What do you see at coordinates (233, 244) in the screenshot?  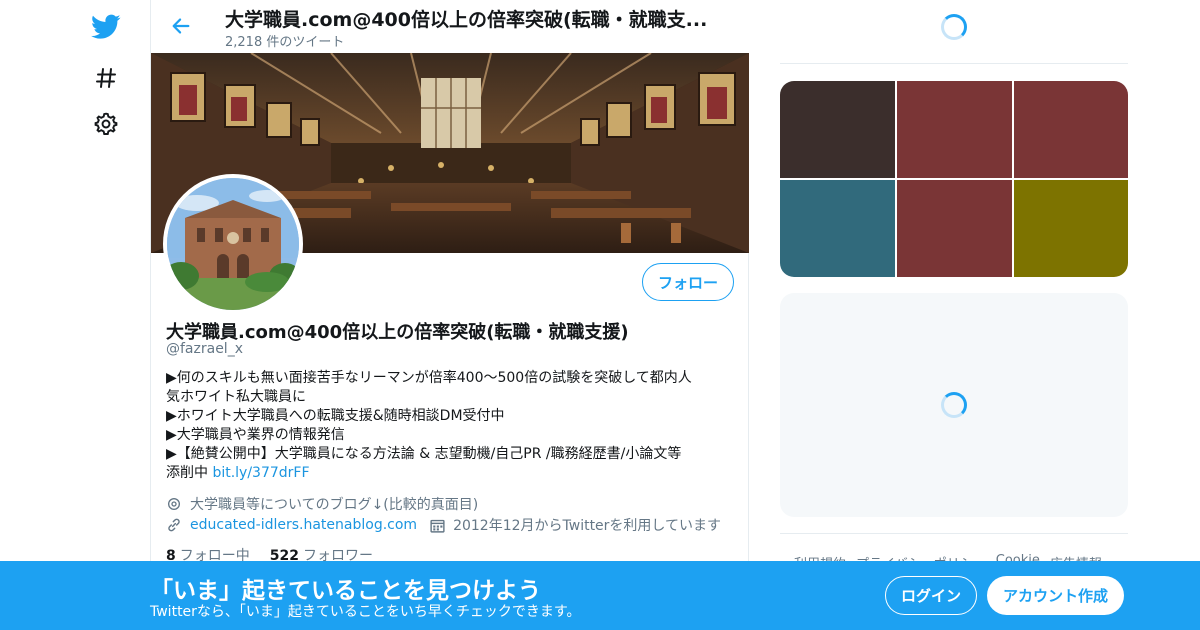 I see `profile-avatar` at bounding box center [233, 244].